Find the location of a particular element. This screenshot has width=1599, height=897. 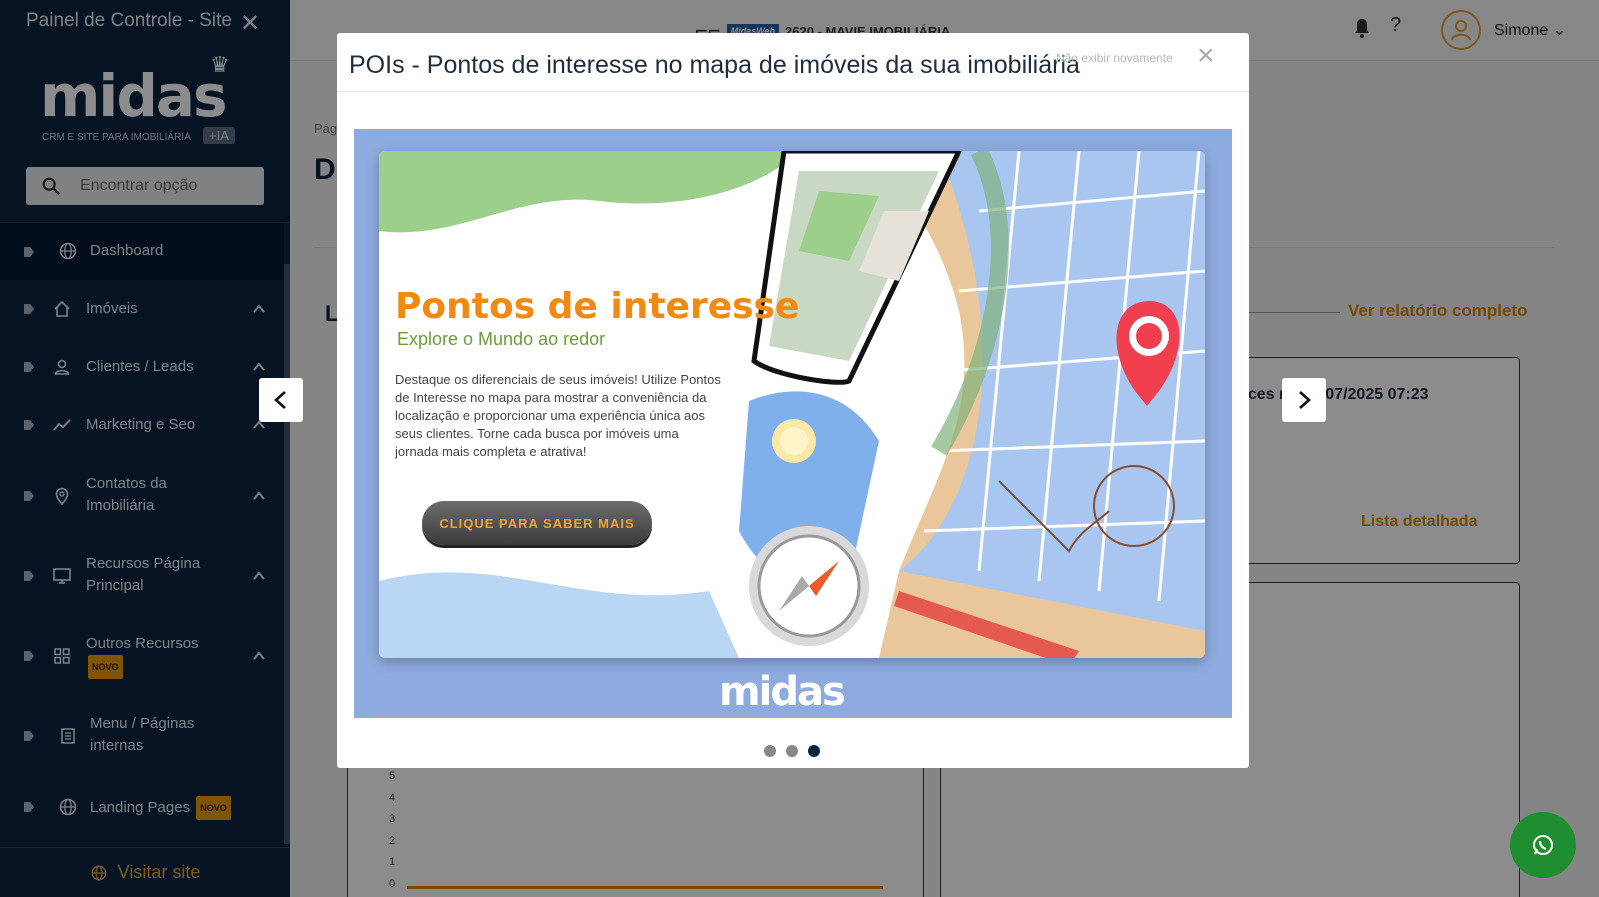

modal-divider is located at coordinates (793, 91).